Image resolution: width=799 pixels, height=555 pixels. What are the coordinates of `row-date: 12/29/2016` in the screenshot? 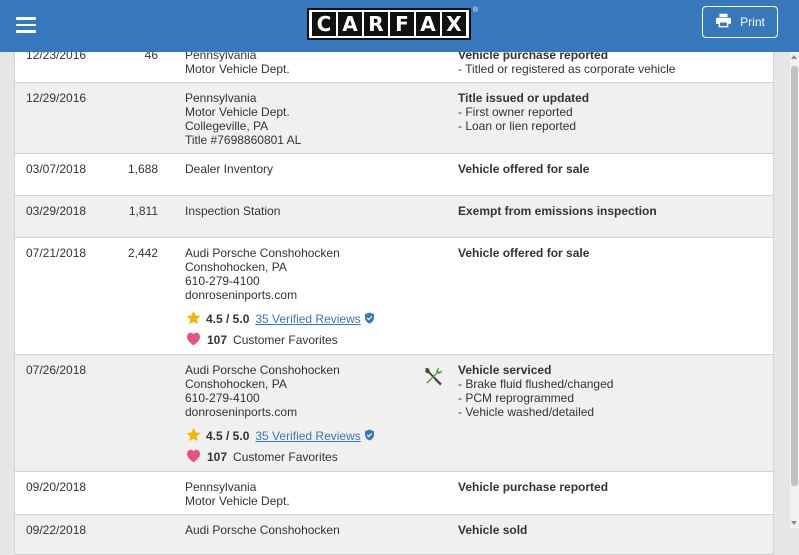 It's located at (56, 98).